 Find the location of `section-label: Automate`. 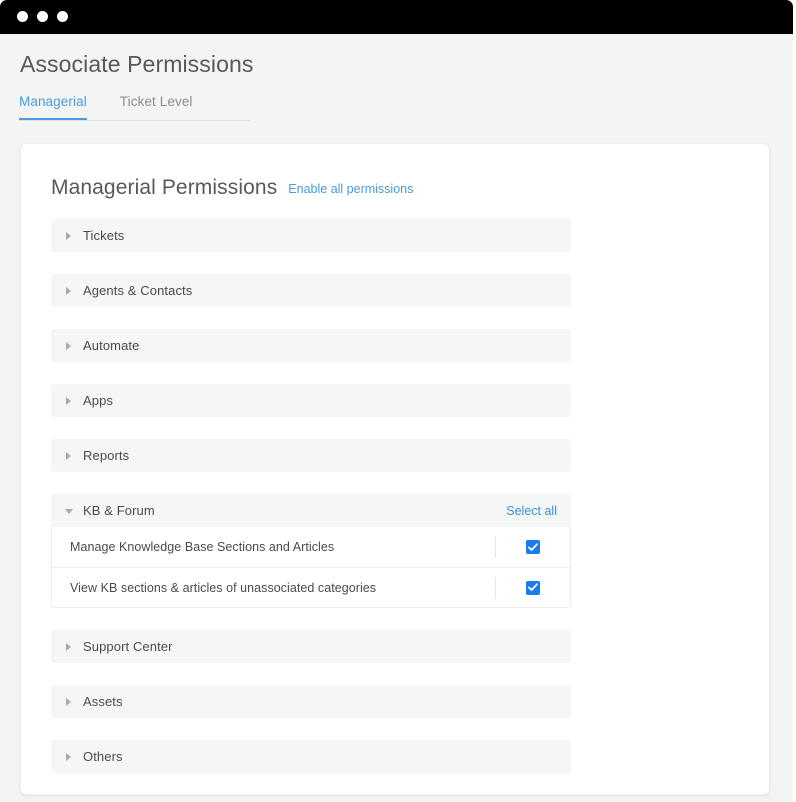

section-label: Automate is located at coordinates (111, 345).